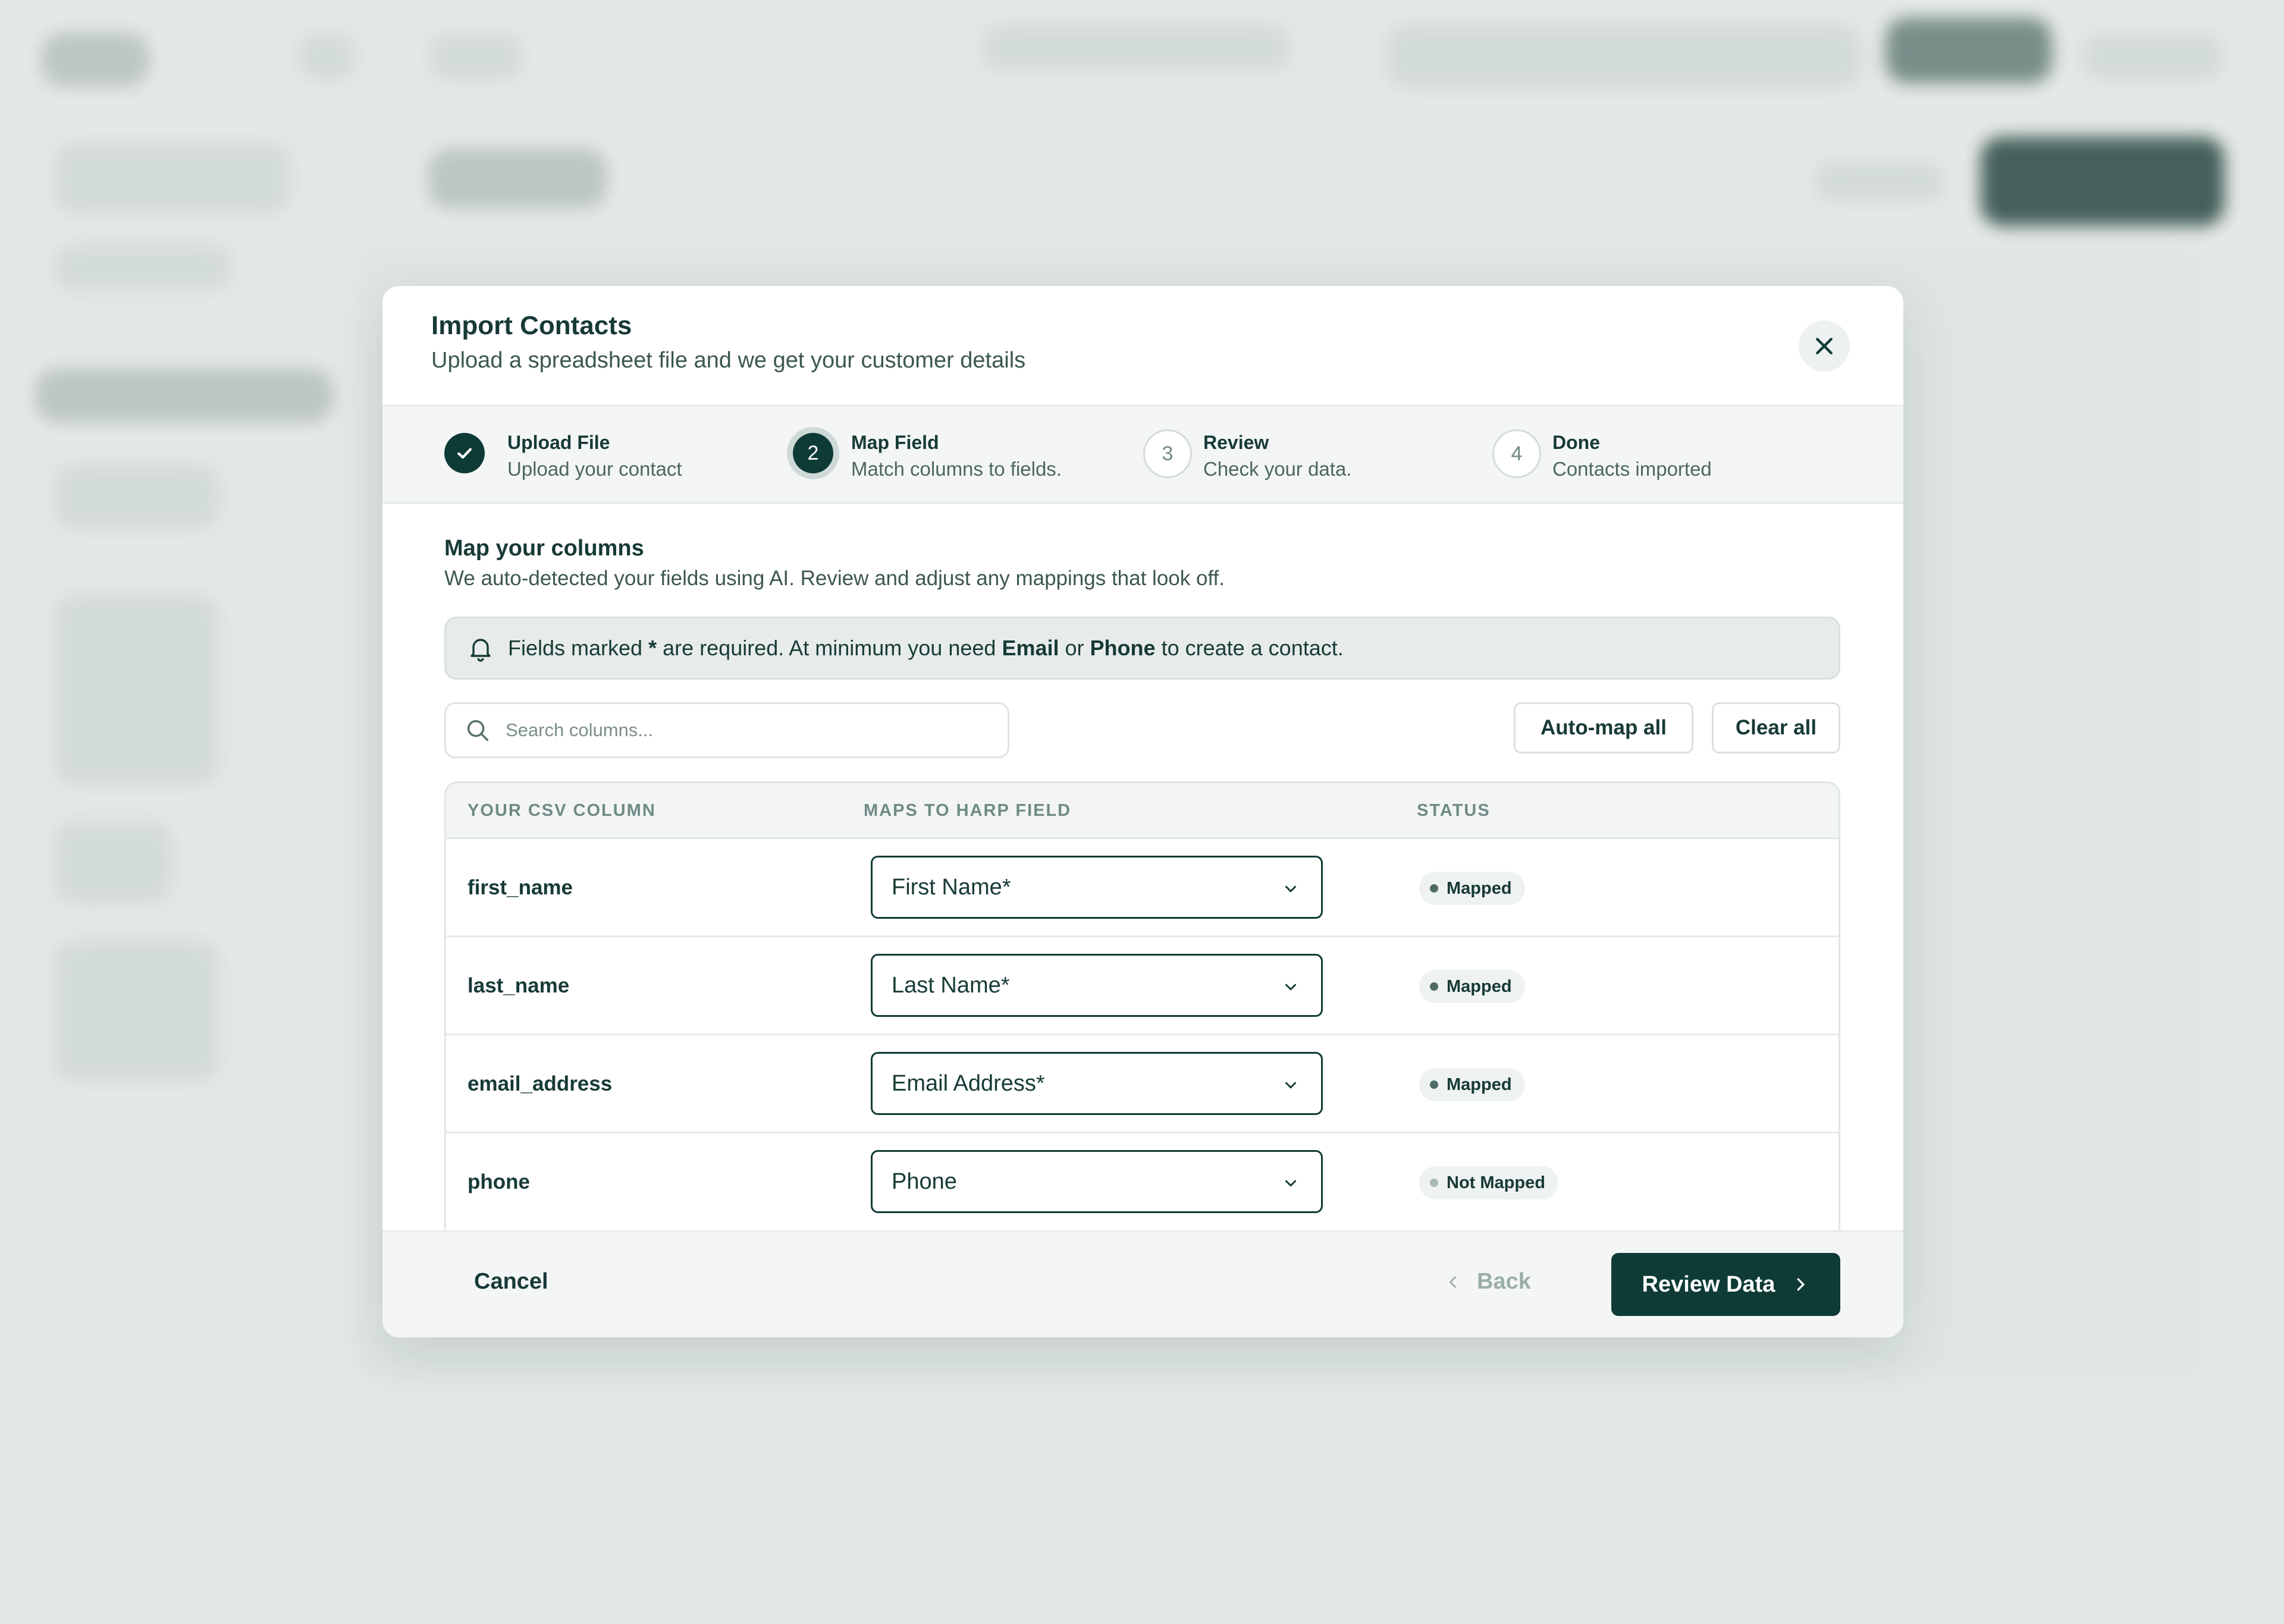 Image resolution: width=2284 pixels, height=1624 pixels. I want to click on bg-header-button, so click(1968, 50).